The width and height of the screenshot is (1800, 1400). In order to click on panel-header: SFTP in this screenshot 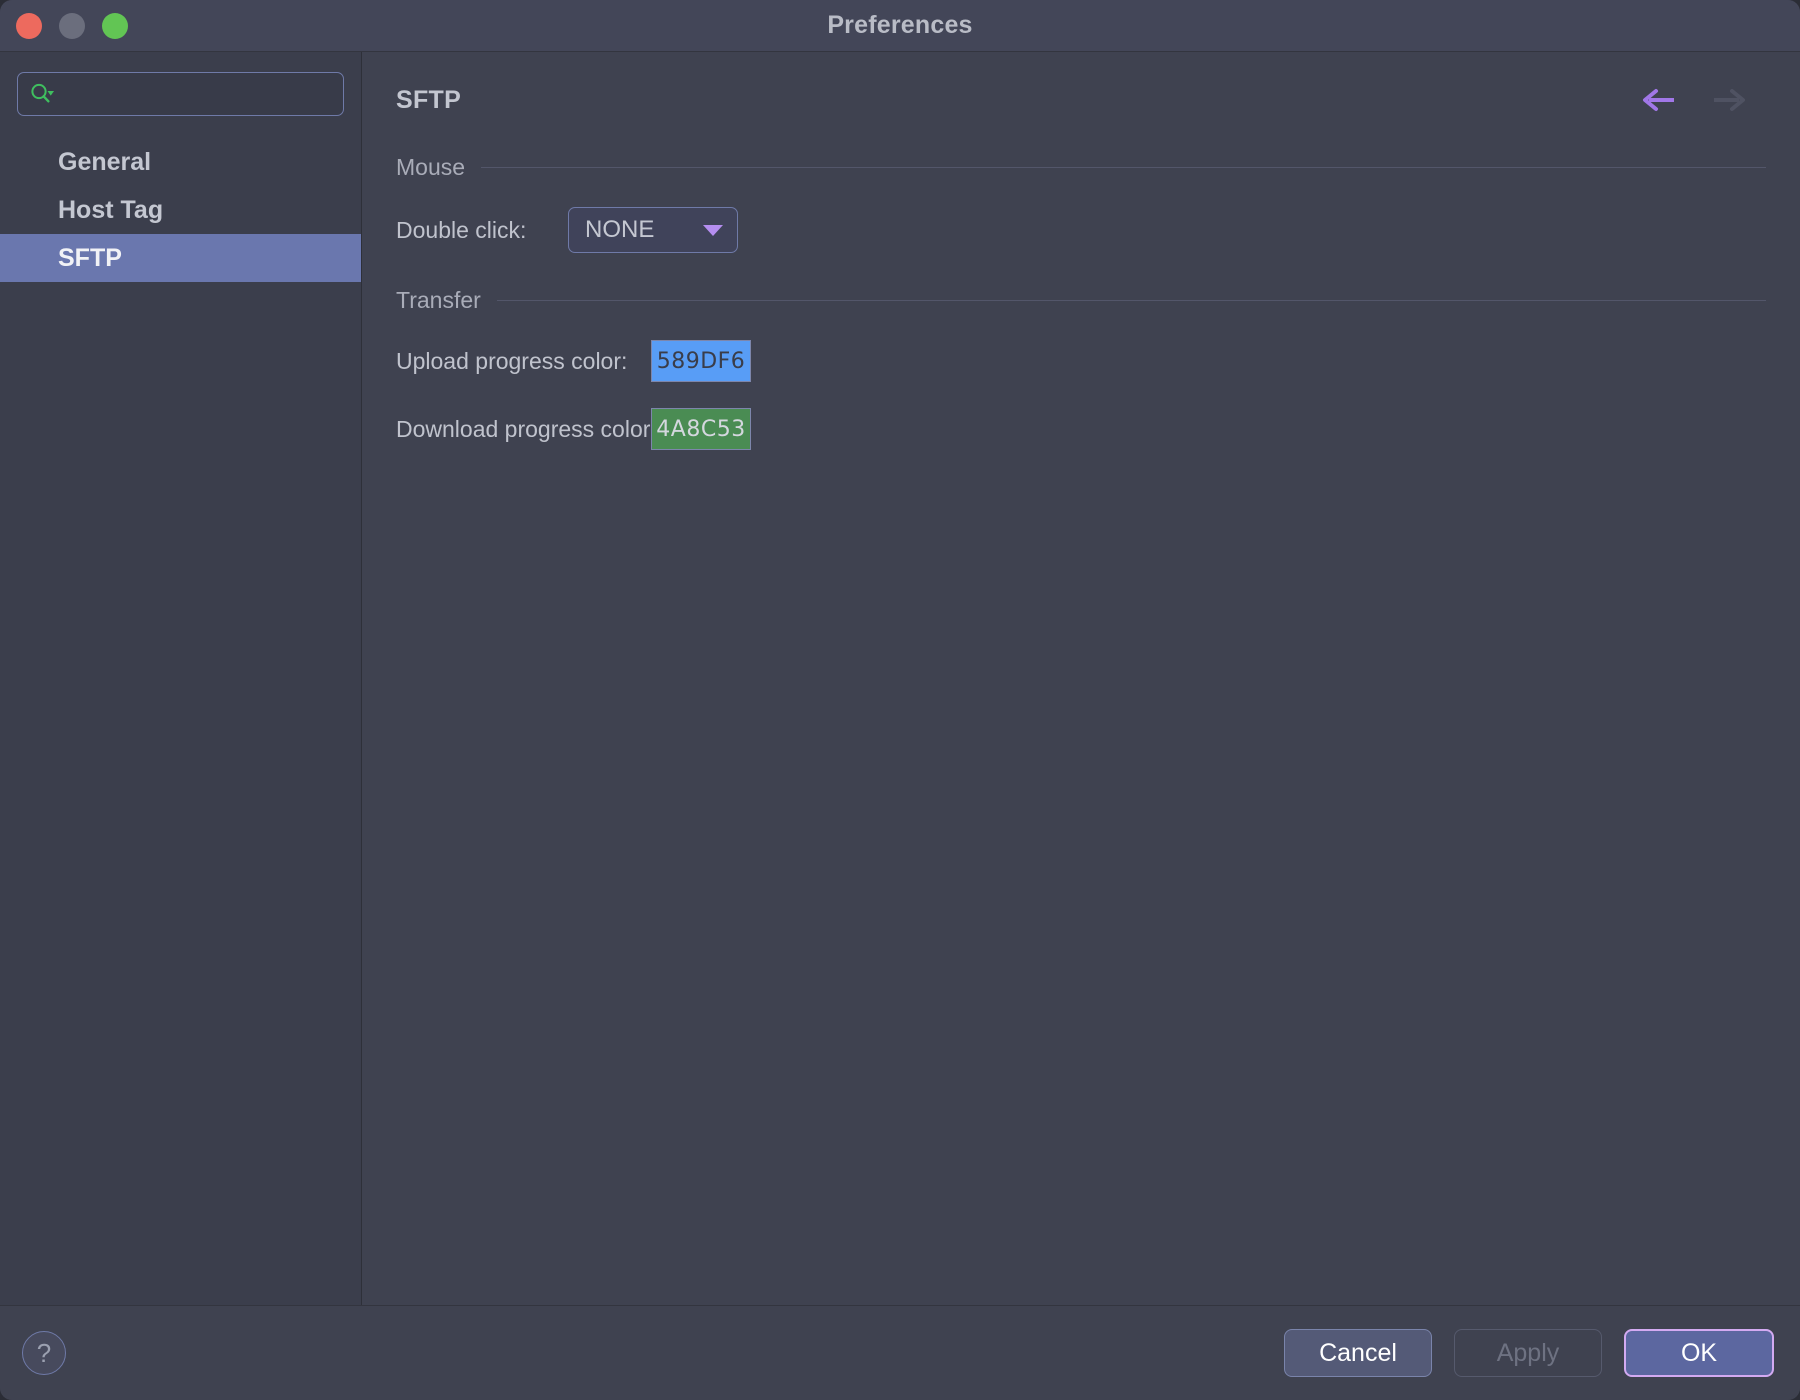, I will do `click(1081, 86)`.